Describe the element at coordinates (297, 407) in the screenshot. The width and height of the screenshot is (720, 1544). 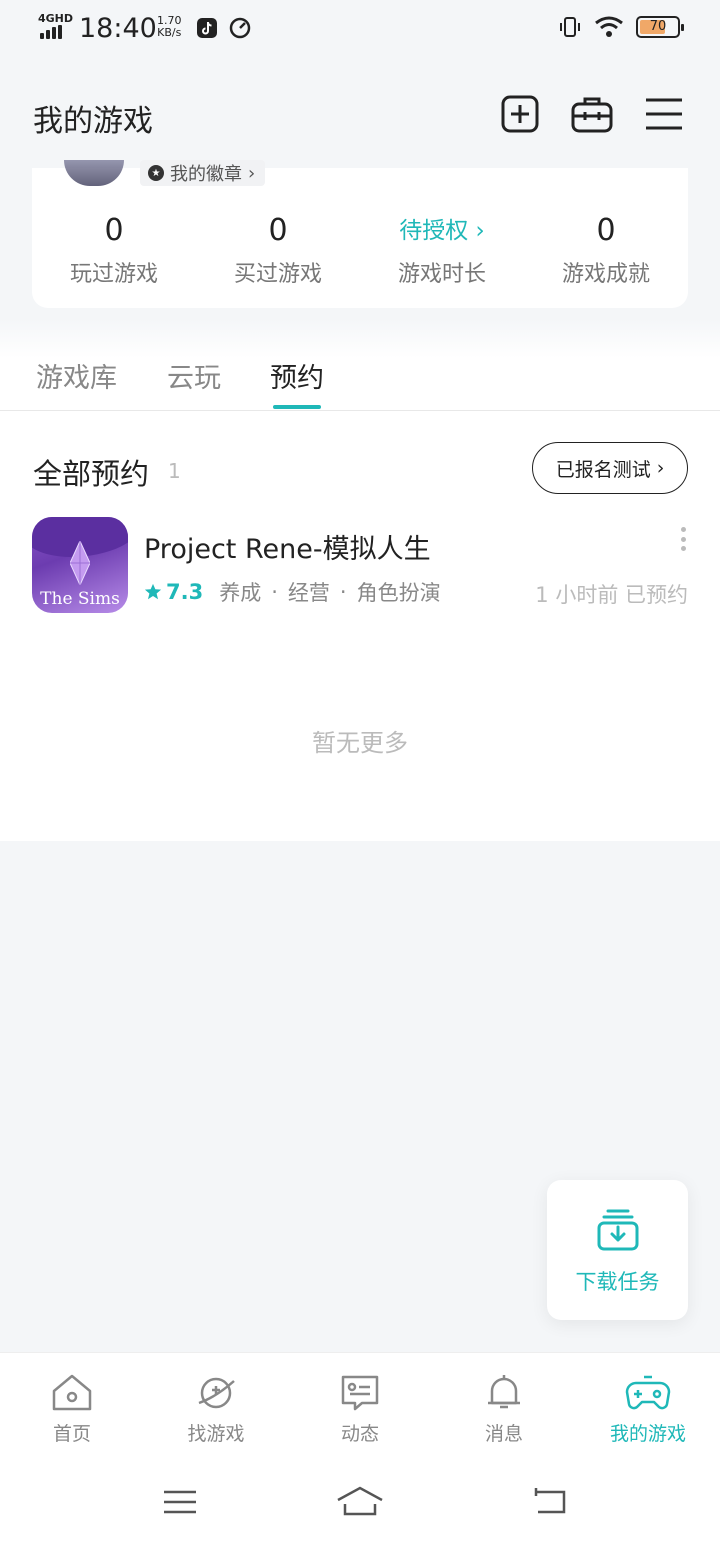
I see `active-tab-indicator` at that location.